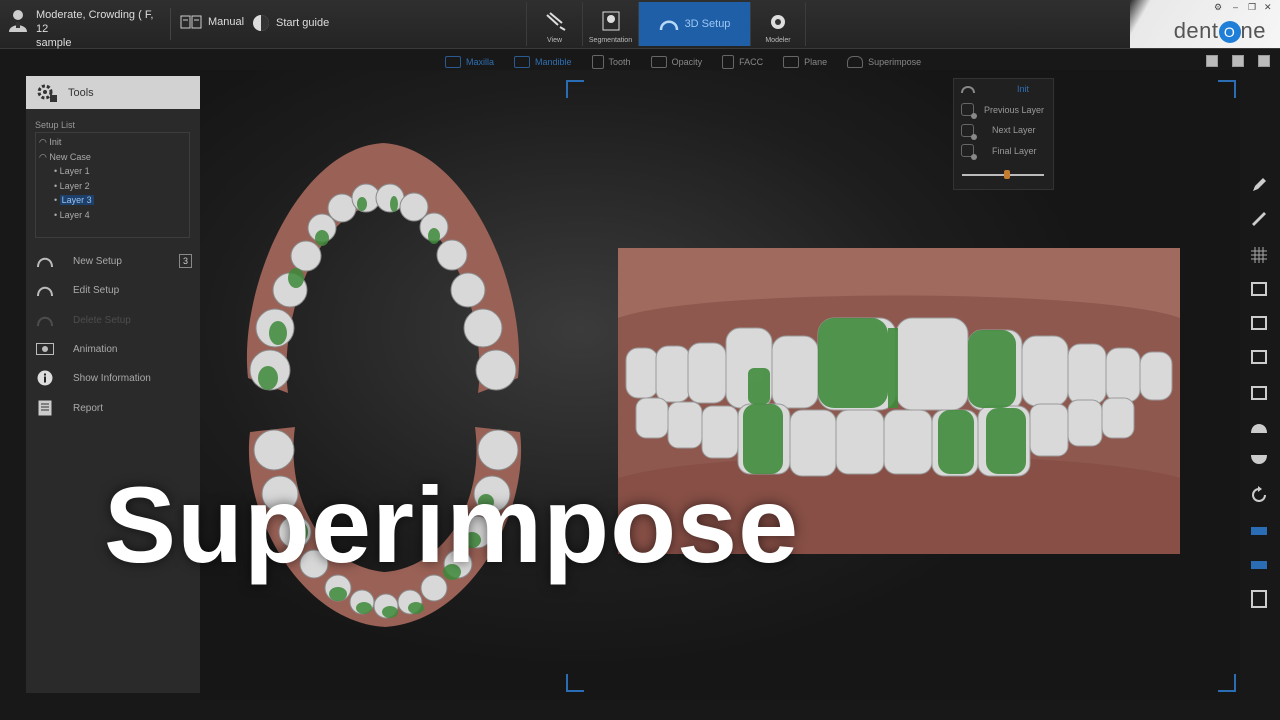 Image resolution: width=1280 pixels, height=720 pixels. I want to click on rotate-icon, so click(1259, 495).